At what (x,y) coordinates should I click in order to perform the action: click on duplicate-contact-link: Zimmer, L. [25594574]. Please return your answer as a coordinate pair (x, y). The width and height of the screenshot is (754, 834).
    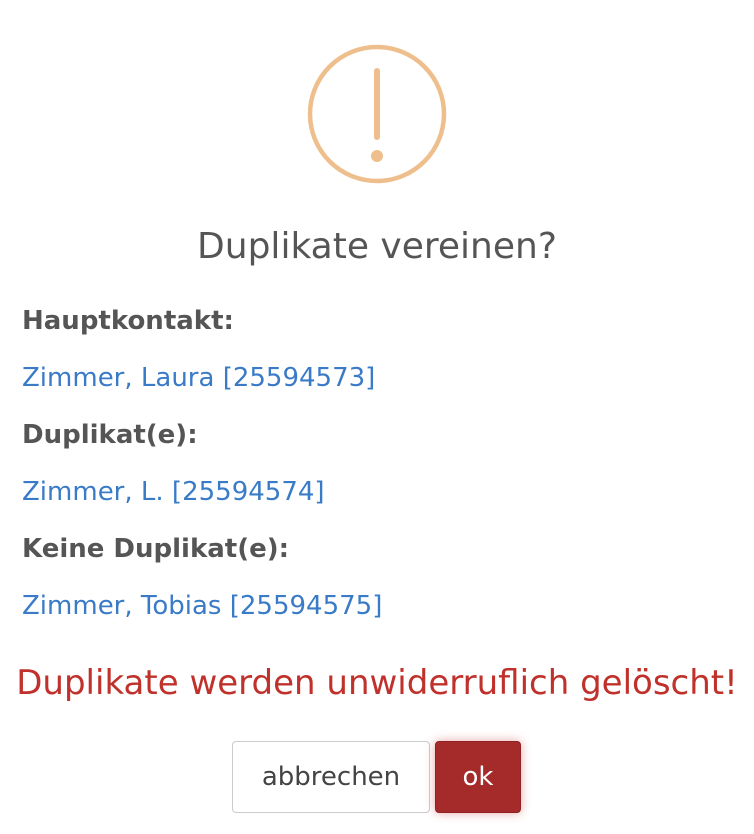
    Looking at the image, I should click on (173, 492).